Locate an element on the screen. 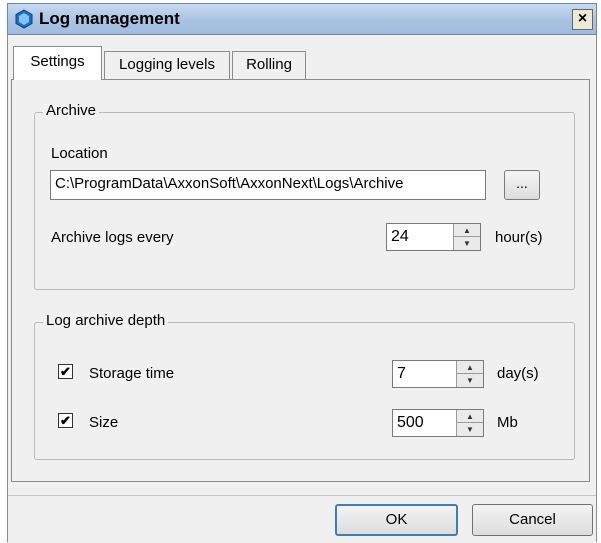 The height and width of the screenshot is (543, 601). size-unit: Mb is located at coordinates (507, 422).